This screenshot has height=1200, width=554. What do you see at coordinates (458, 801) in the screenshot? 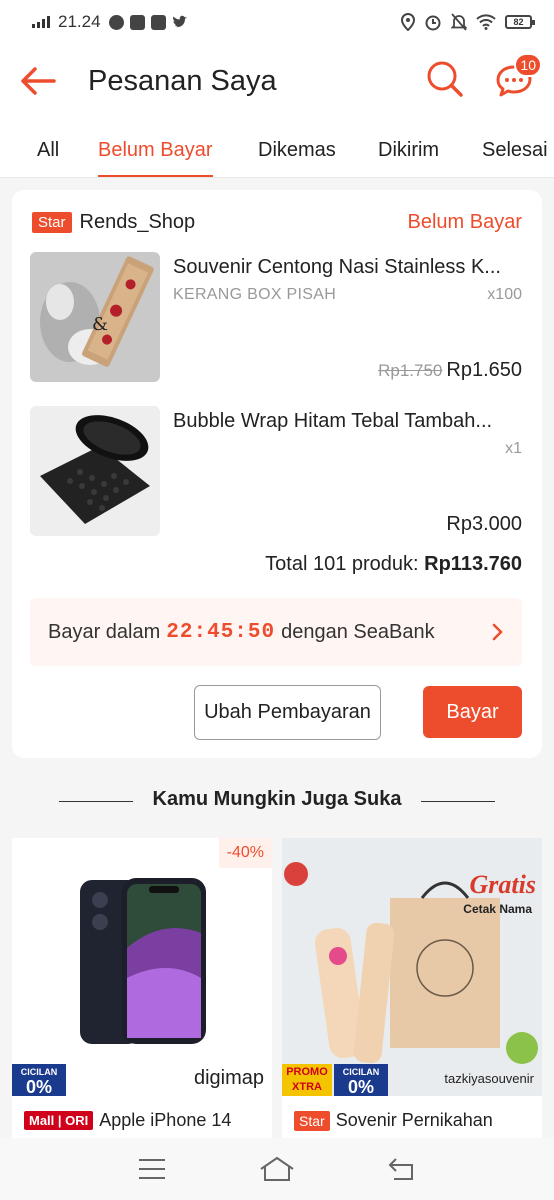
I see `divider-right` at bounding box center [458, 801].